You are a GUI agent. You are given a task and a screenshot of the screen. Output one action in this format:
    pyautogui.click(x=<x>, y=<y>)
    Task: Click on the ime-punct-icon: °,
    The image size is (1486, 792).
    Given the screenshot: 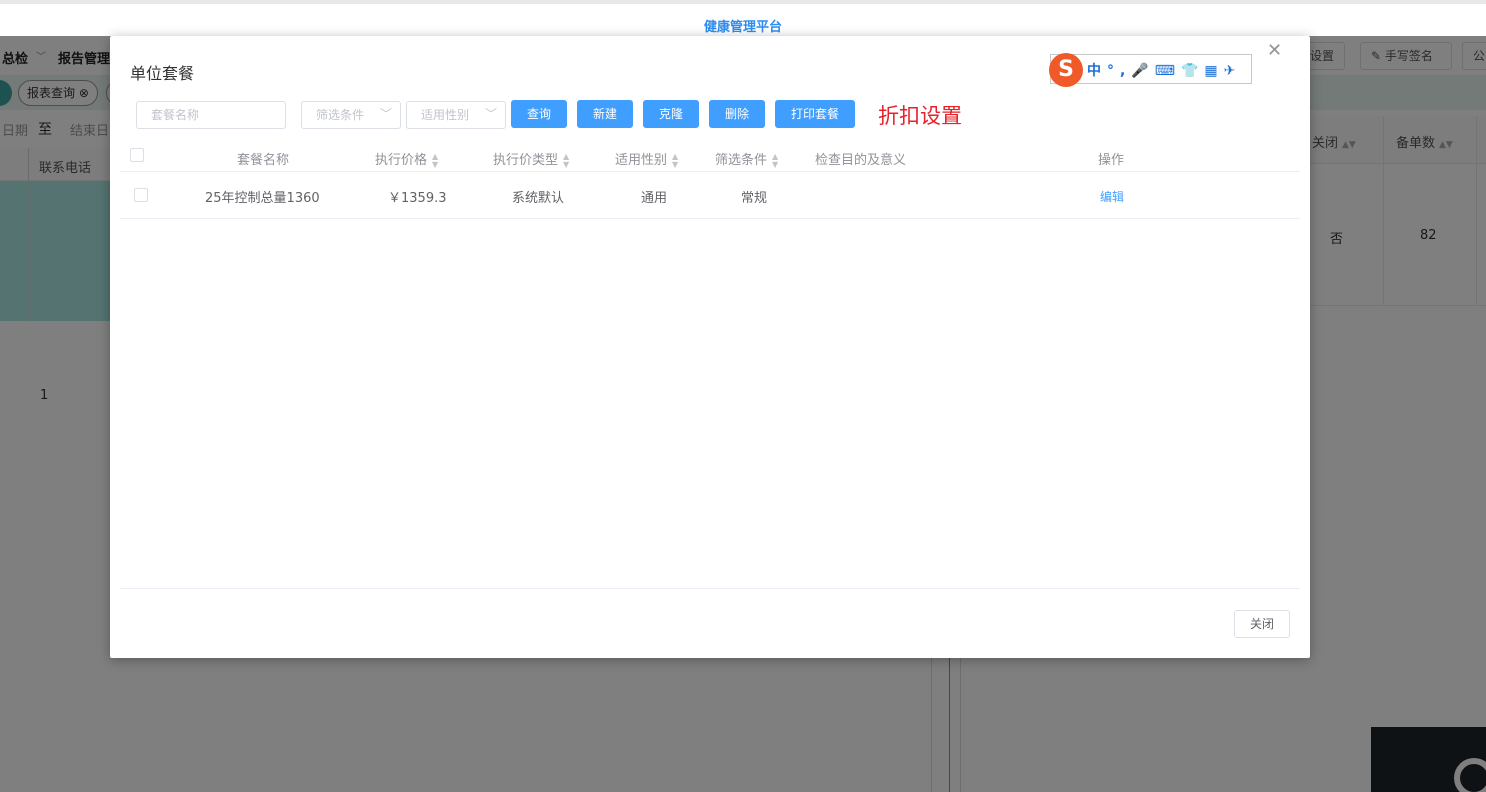 What is the action you would take?
    pyautogui.click(x=1119, y=71)
    